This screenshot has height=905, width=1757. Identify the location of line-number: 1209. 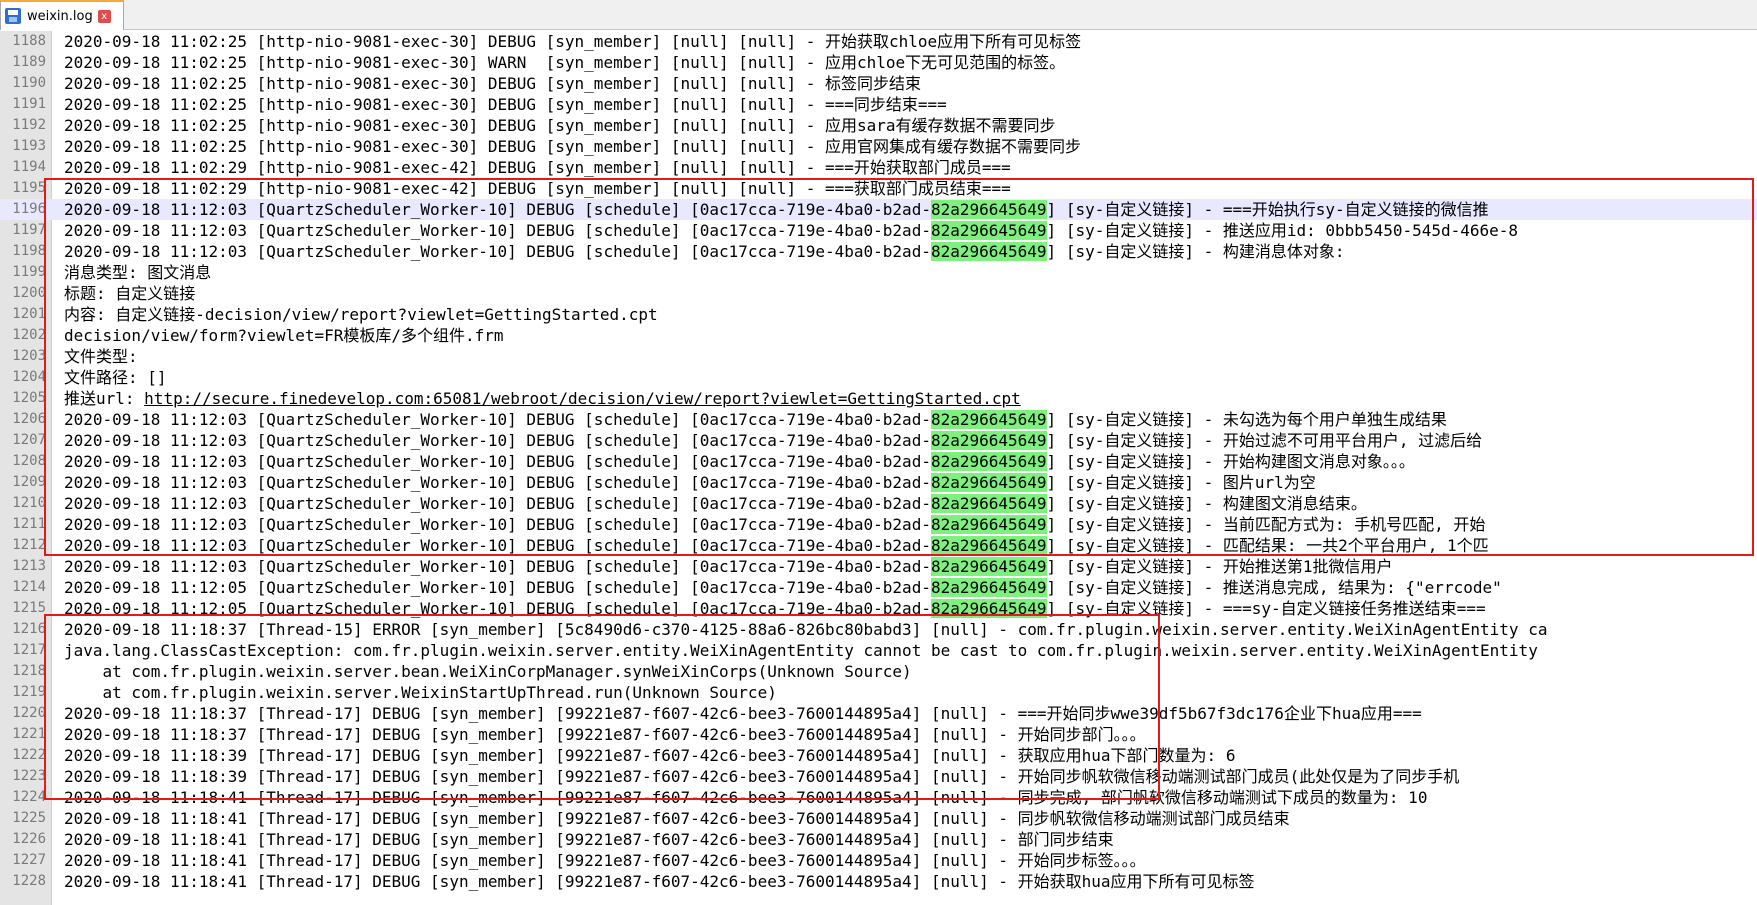
(29, 482).